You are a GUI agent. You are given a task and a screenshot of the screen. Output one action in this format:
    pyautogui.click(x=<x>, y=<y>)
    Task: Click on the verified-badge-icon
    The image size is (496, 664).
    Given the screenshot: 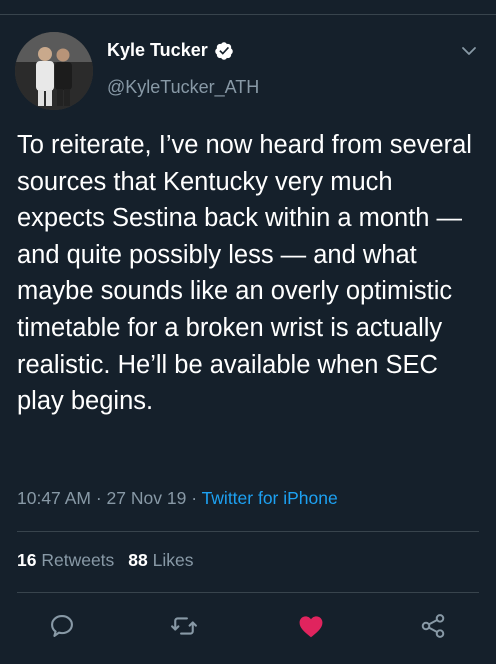 What is the action you would take?
    pyautogui.click(x=223, y=50)
    